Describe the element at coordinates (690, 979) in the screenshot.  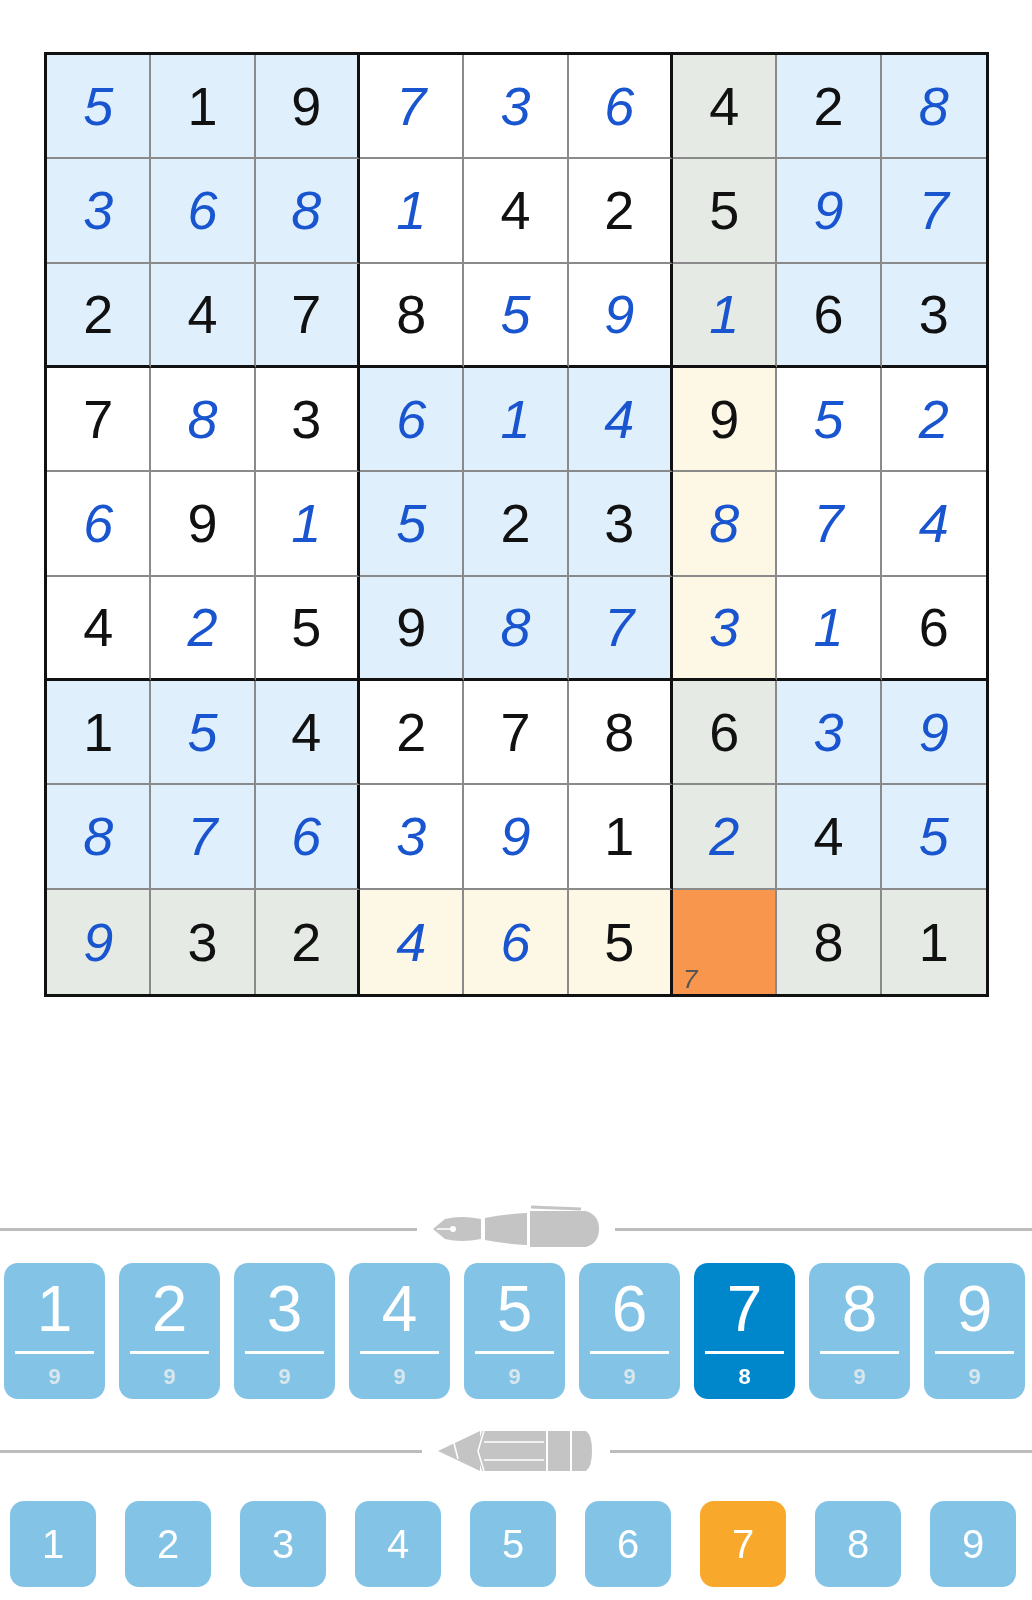
I see `pencil-note: 7` at that location.